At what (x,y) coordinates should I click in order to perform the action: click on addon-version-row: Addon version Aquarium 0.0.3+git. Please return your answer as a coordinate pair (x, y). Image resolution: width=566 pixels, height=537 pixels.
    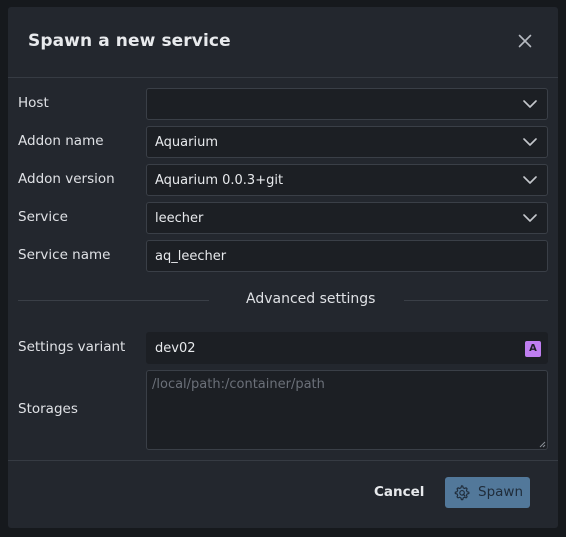
    Looking at the image, I should click on (283, 180).